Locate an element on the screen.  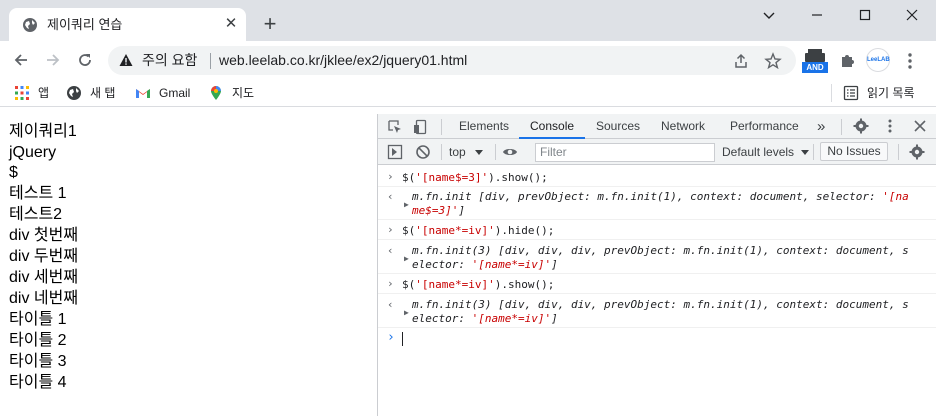
tab-performance: Performance is located at coordinates (764, 126).